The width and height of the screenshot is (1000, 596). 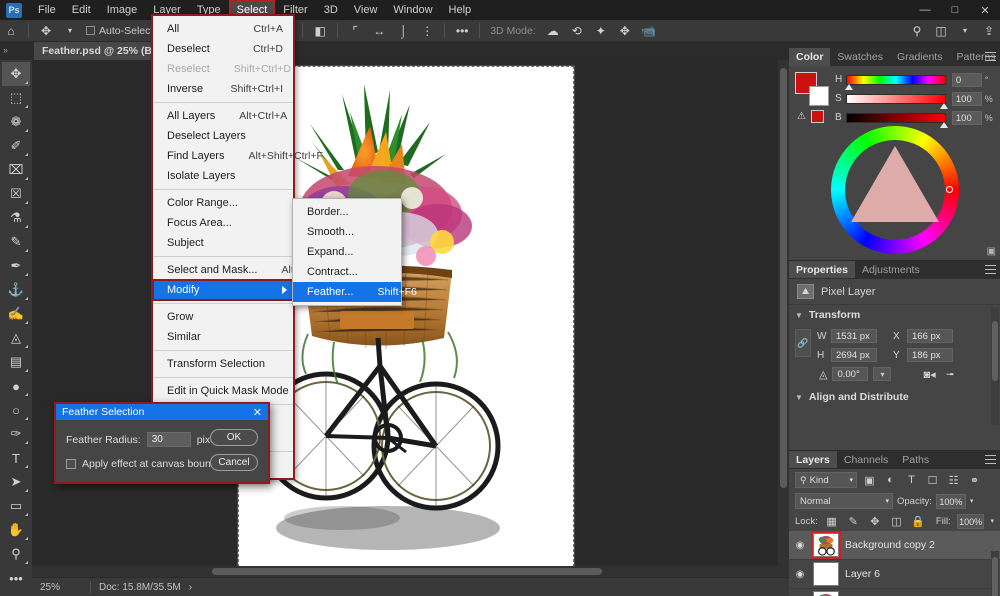 What do you see at coordinates (817, 116) in the screenshot?
I see `gamut-substitute-swatch` at bounding box center [817, 116].